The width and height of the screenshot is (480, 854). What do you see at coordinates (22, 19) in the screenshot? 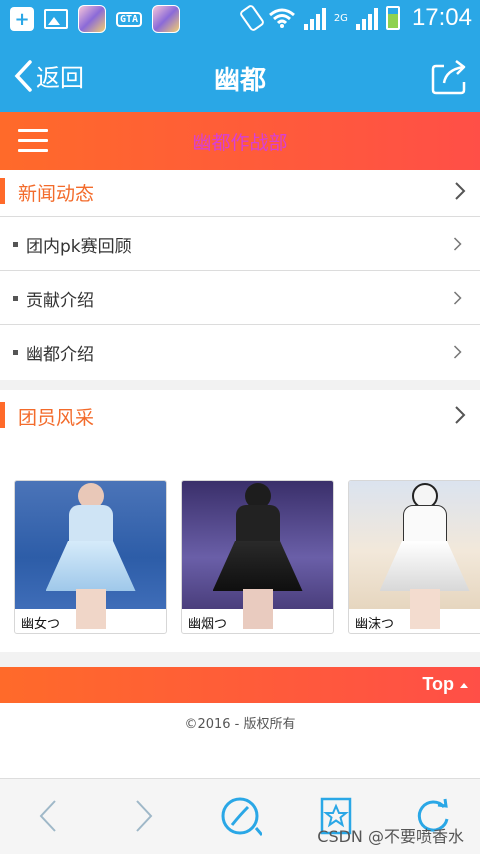
I see `plus-notification-icon: +` at bounding box center [22, 19].